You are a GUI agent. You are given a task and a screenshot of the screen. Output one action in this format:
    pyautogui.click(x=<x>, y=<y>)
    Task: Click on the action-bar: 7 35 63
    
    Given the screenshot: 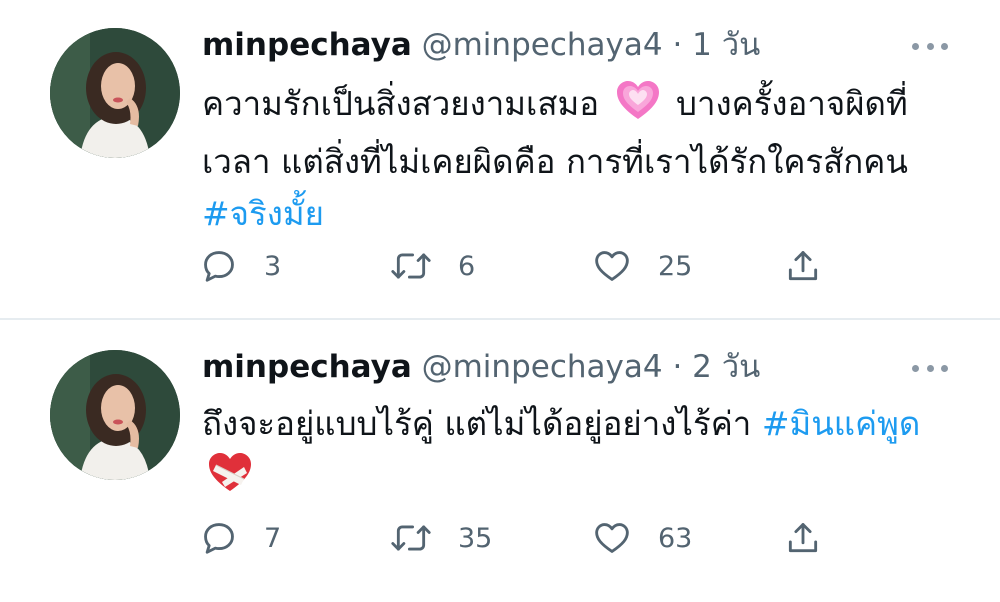 What is the action you would take?
    pyautogui.click(x=520, y=538)
    